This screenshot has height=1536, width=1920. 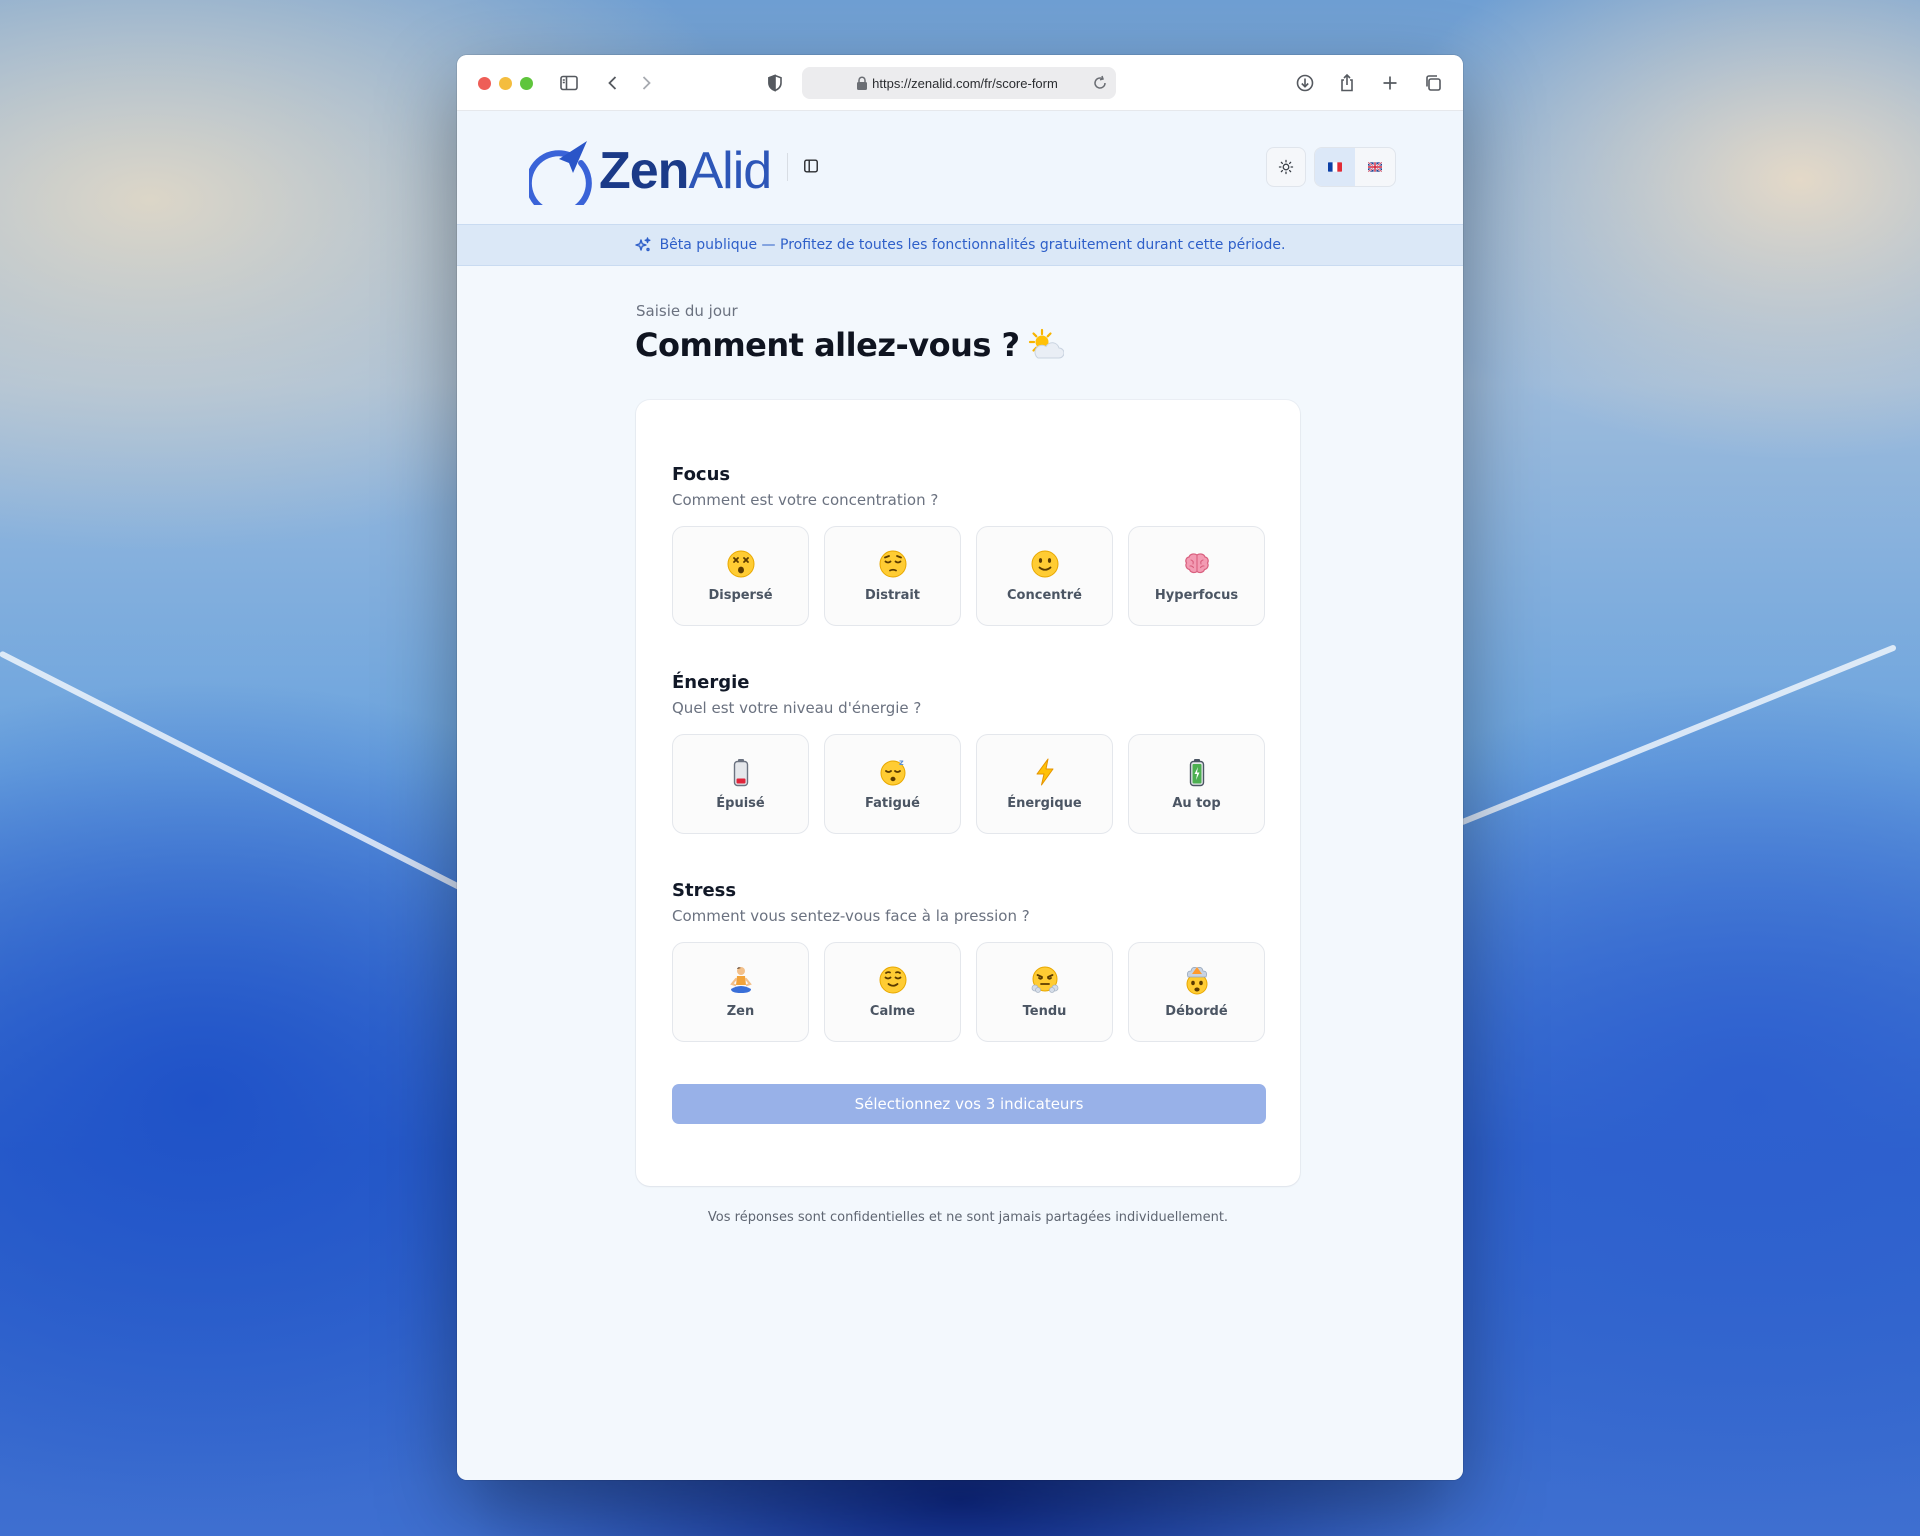 I want to click on meditation-icon, so click(x=740, y=980).